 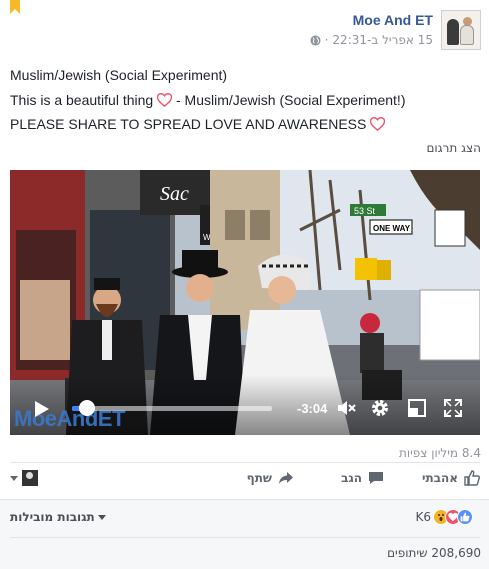 I want to click on progress-handle, so click(x=87, y=408).